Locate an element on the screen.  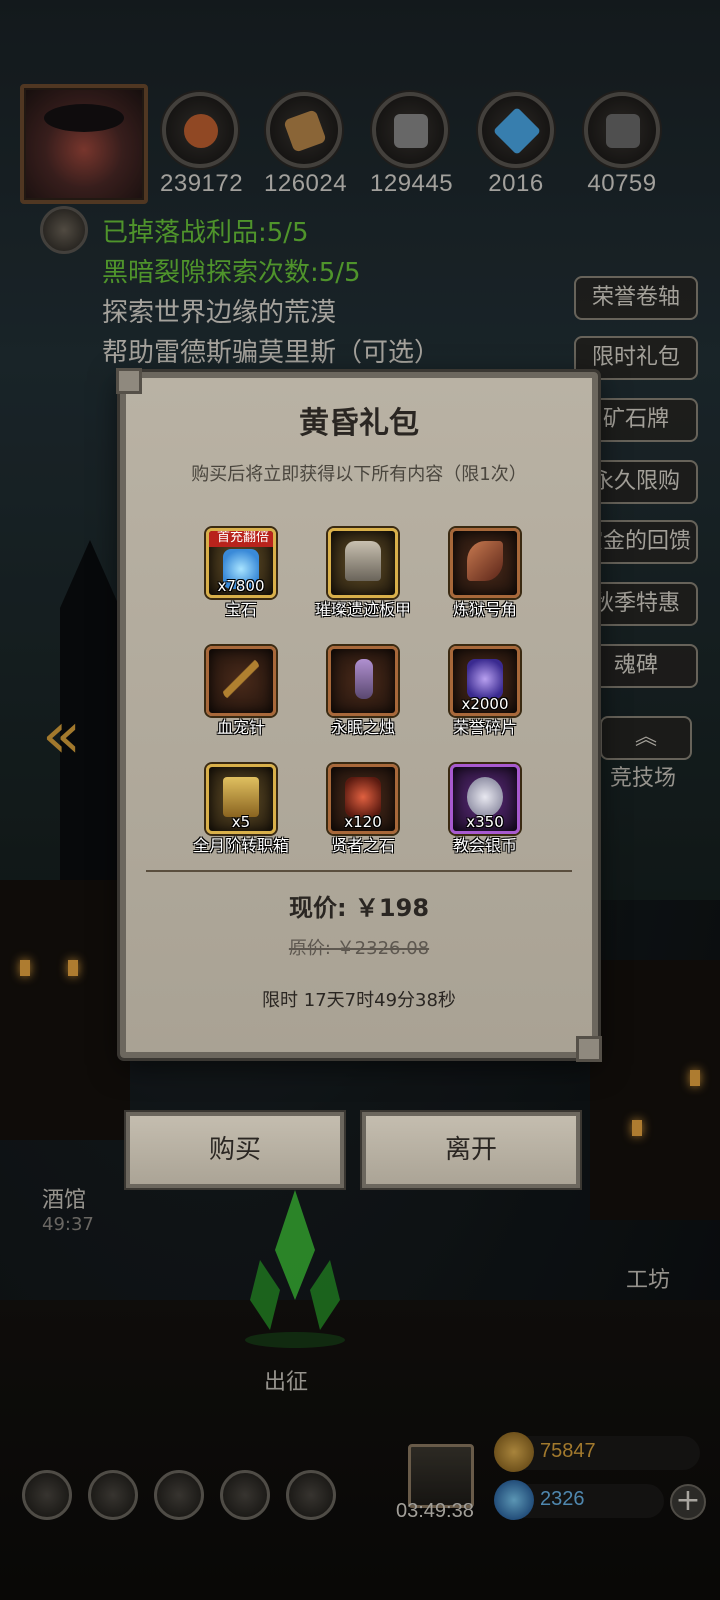
staff-icon is located at coordinates (241, 679).